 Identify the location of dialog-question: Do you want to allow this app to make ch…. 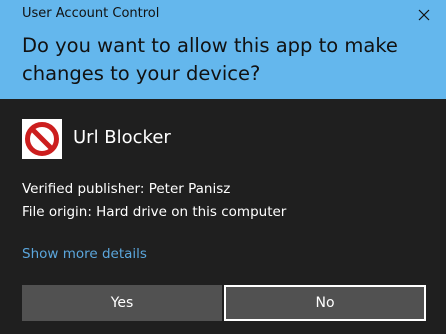
(210, 59).